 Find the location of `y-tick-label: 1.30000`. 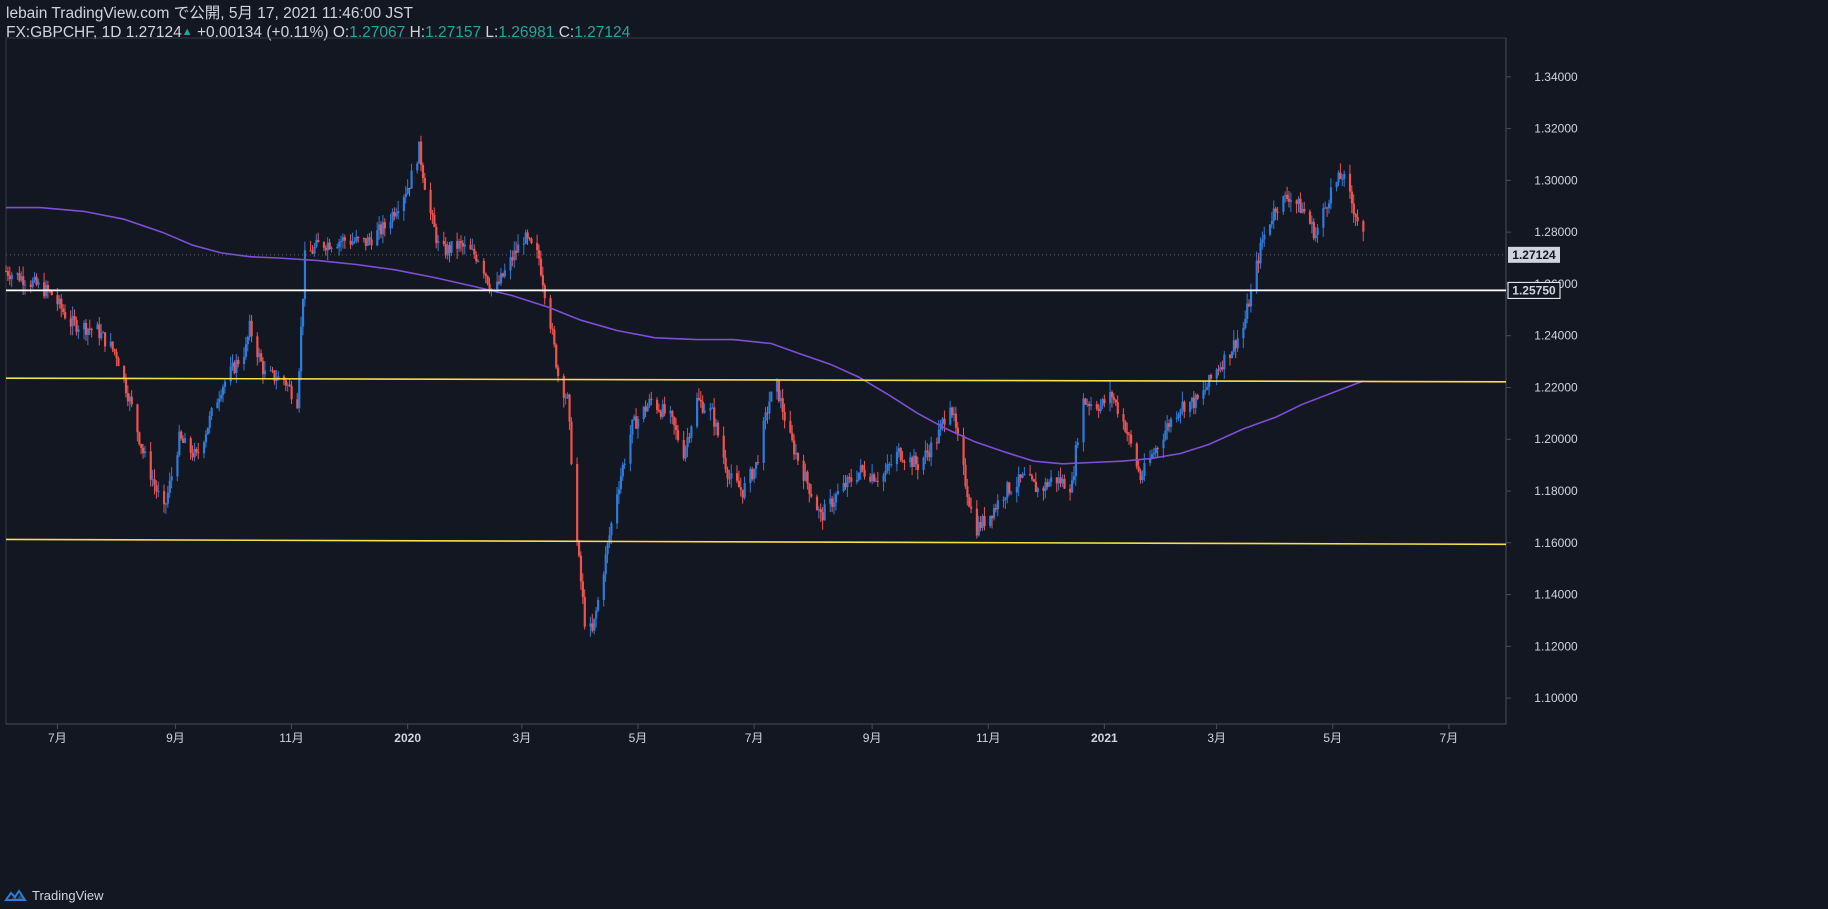

y-tick-label: 1.30000 is located at coordinates (1556, 180).